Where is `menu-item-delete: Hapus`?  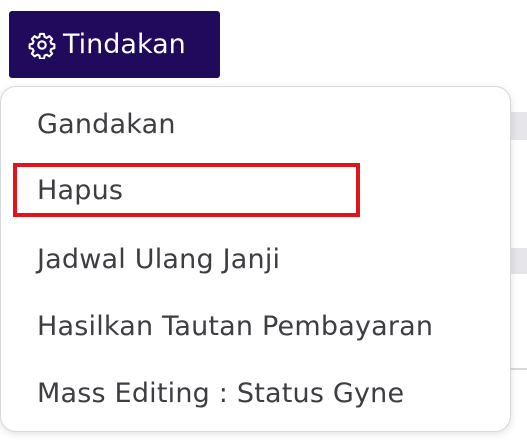 menu-item-delete: Hapus is located at coordinates (80, 190).